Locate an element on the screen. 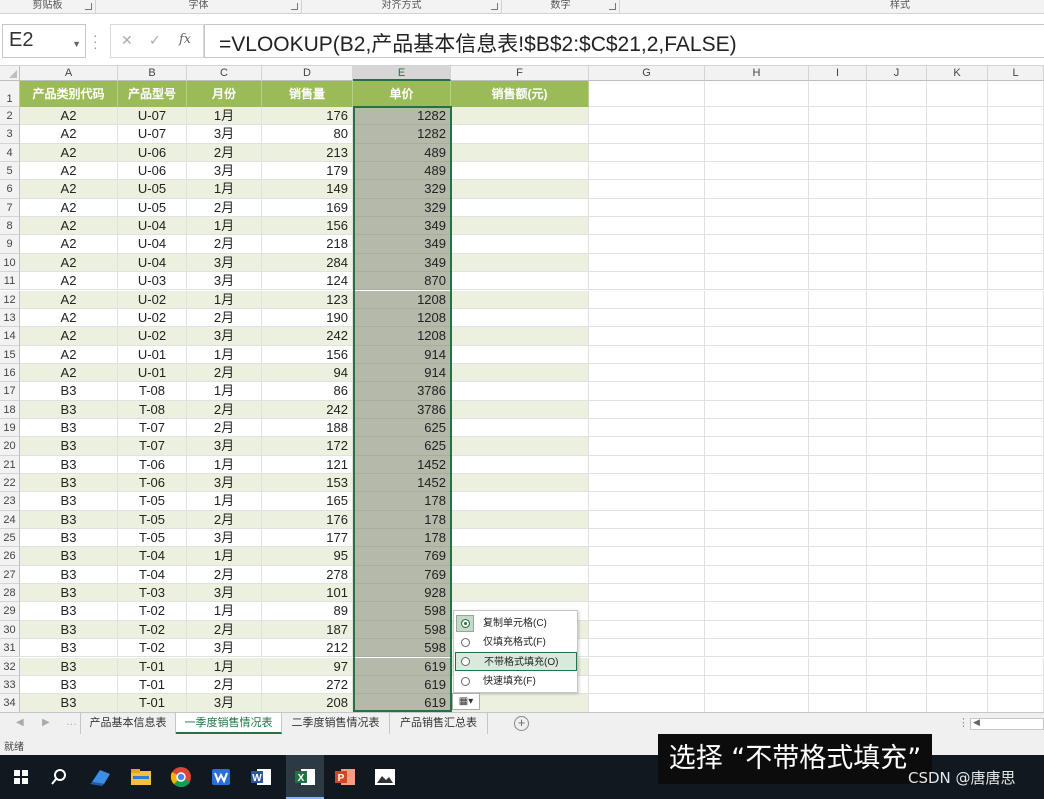 The image size is (1044, 799). data-cell: 619 is located at coordinates (402, 703).